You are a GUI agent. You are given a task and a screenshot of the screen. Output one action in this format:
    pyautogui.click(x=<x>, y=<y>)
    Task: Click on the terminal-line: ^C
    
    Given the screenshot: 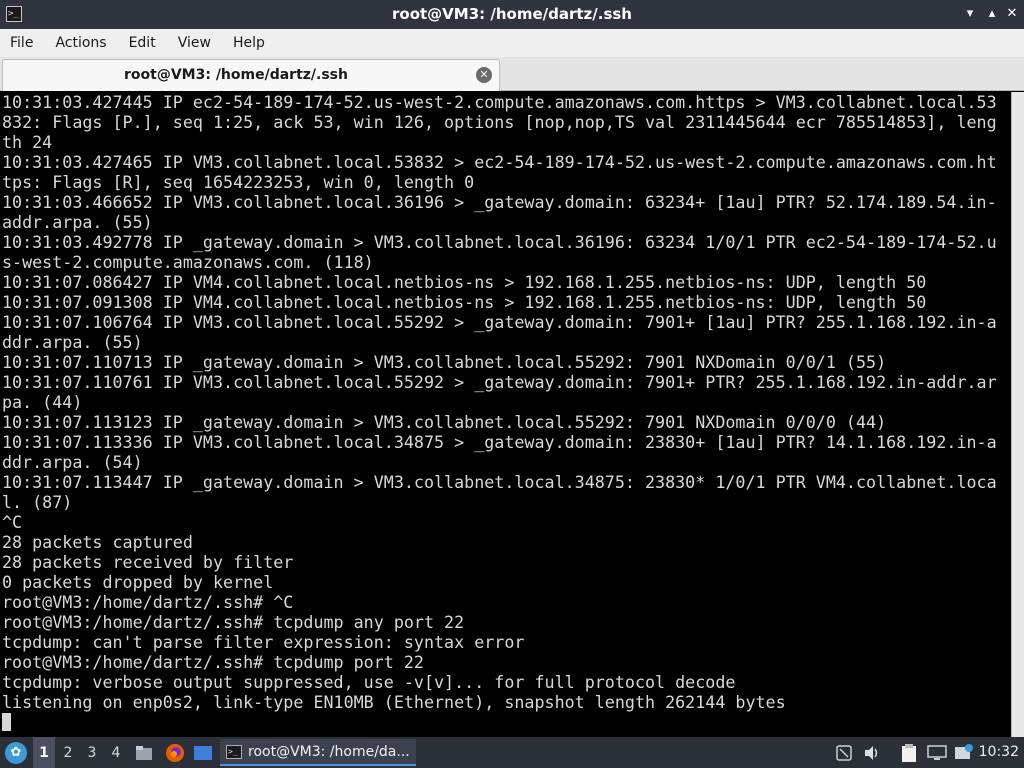 What is the action you would take?
    pyautogui.click(x=12, y=522)
    